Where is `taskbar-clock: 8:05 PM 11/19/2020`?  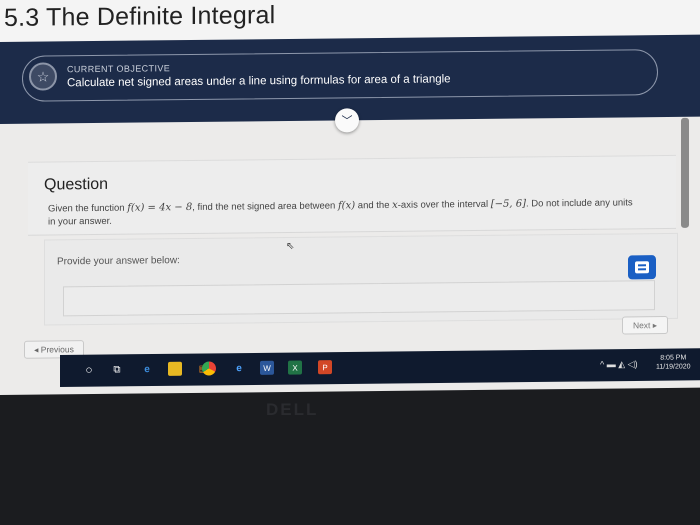
taskbar-clock: 8:05 PM 11/19/2020 is located at coordinates (673, 362).